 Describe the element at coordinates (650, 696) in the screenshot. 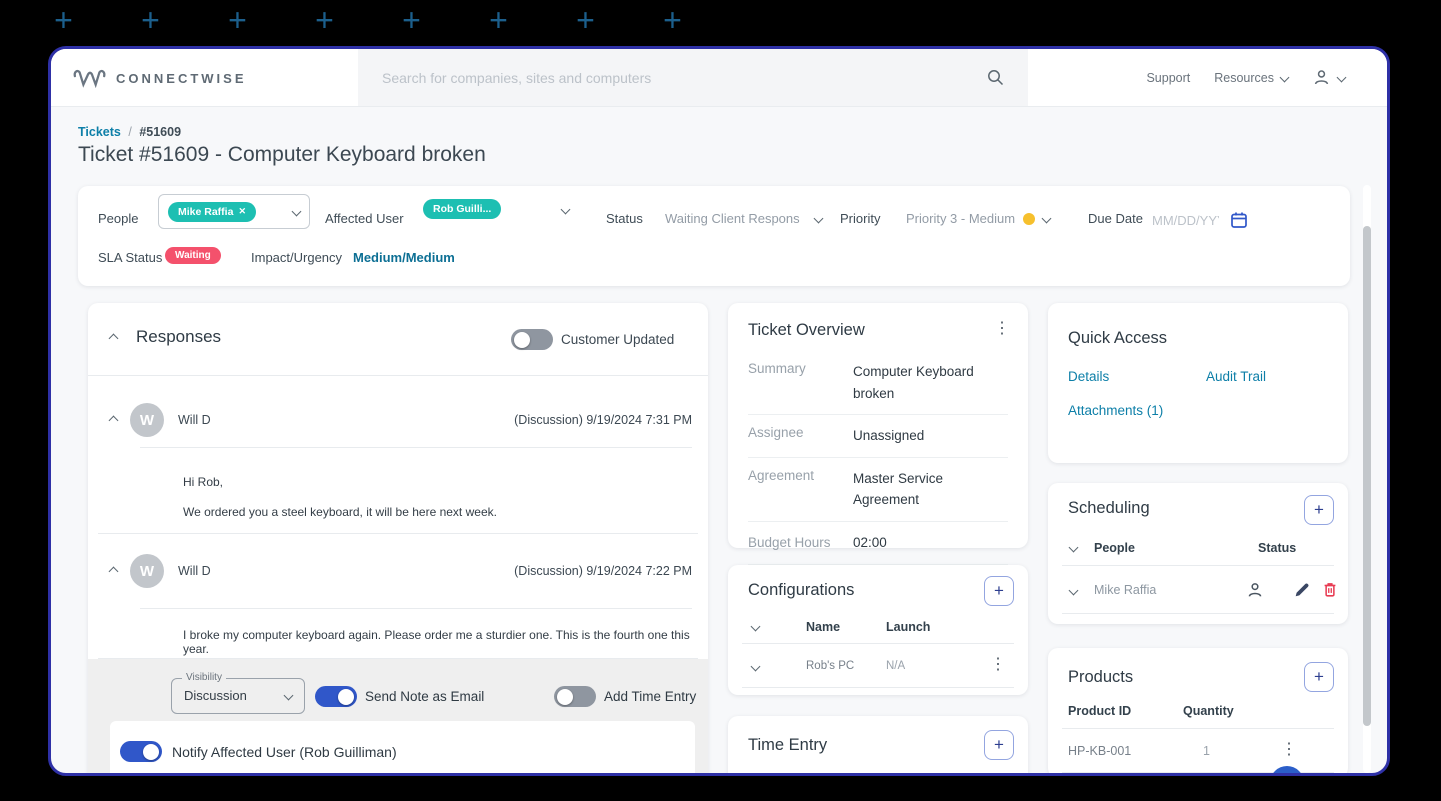

I see `add-time-entry-label: Add Time Entry` at that location.